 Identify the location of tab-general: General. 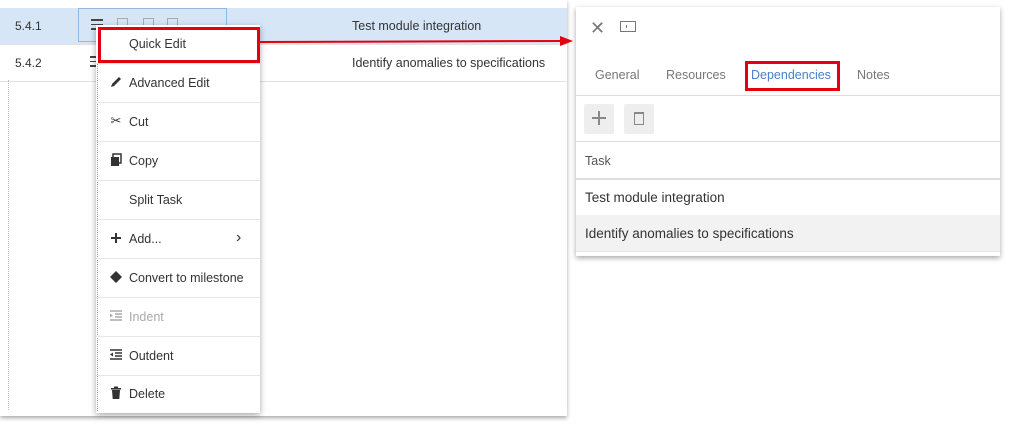
(617, 75).